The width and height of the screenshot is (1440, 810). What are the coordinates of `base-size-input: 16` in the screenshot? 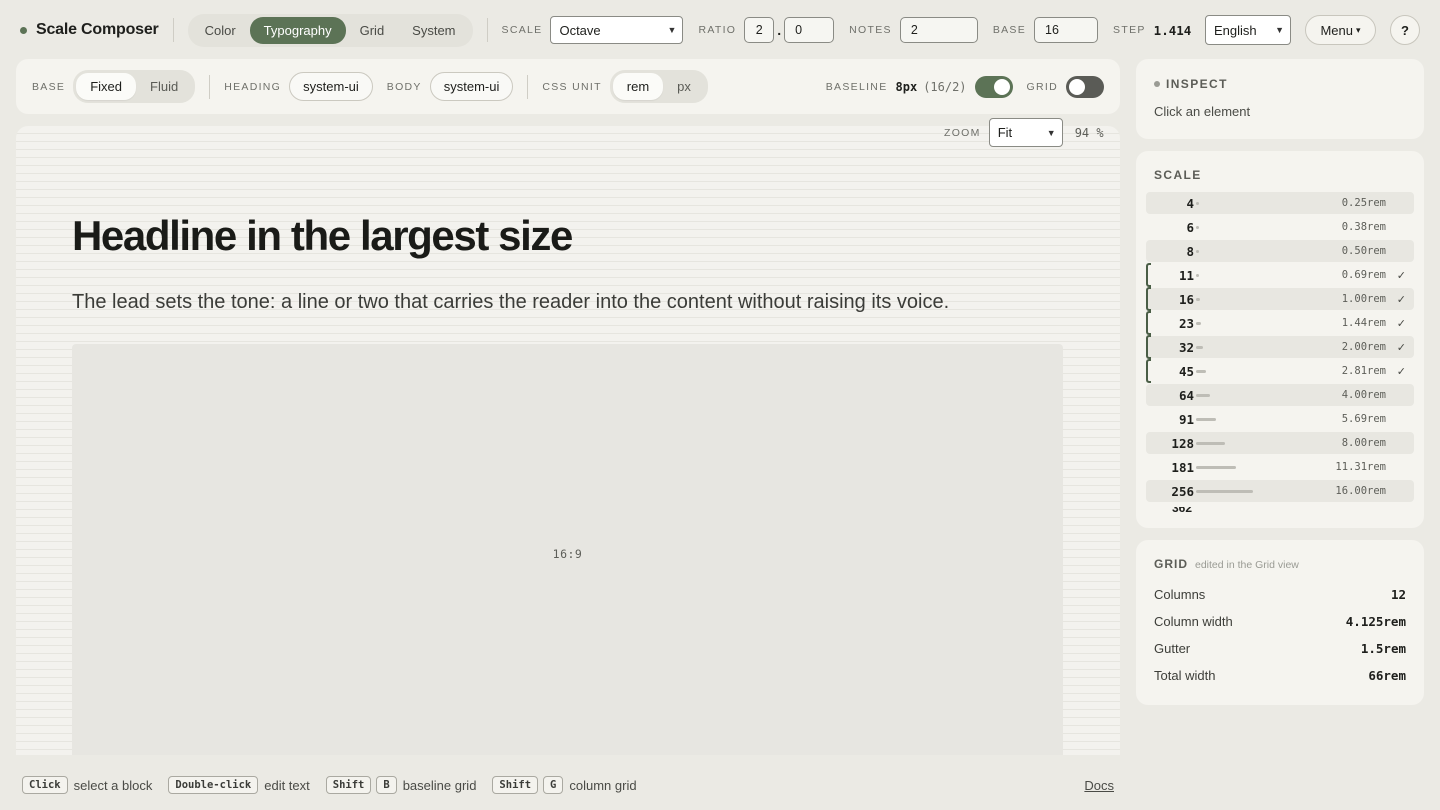 It's located at (1066, 30).